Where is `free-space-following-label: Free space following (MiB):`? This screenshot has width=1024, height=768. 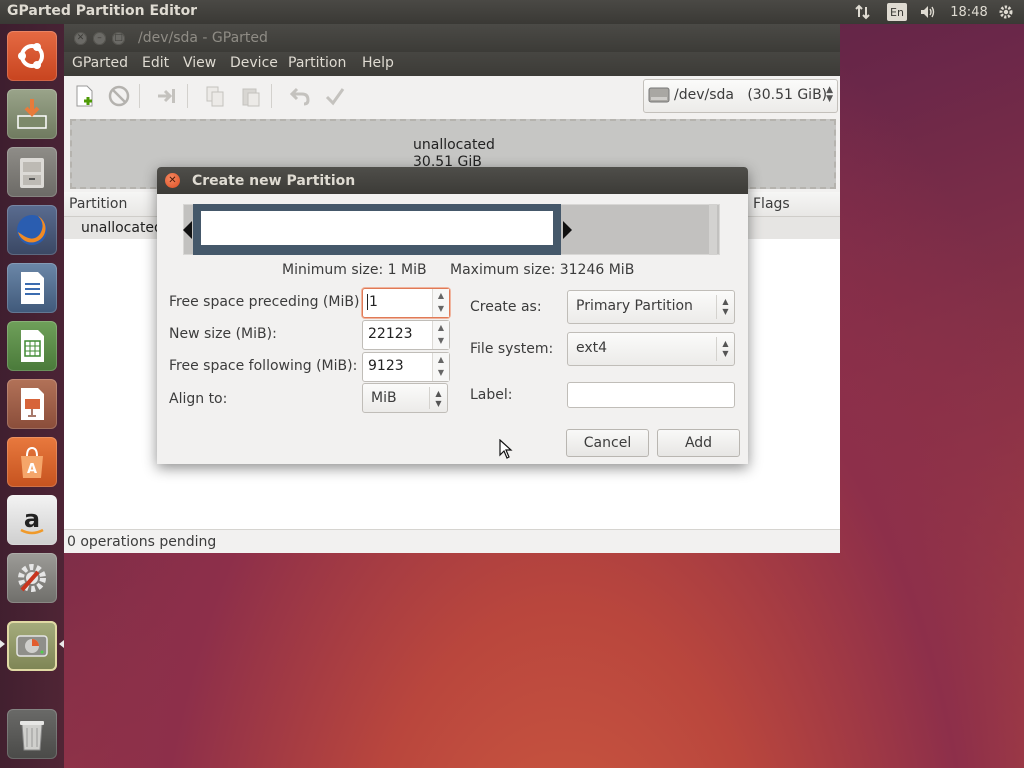
free-space-following-label: Free space following (MiB): is located at coordinates (263, 366).